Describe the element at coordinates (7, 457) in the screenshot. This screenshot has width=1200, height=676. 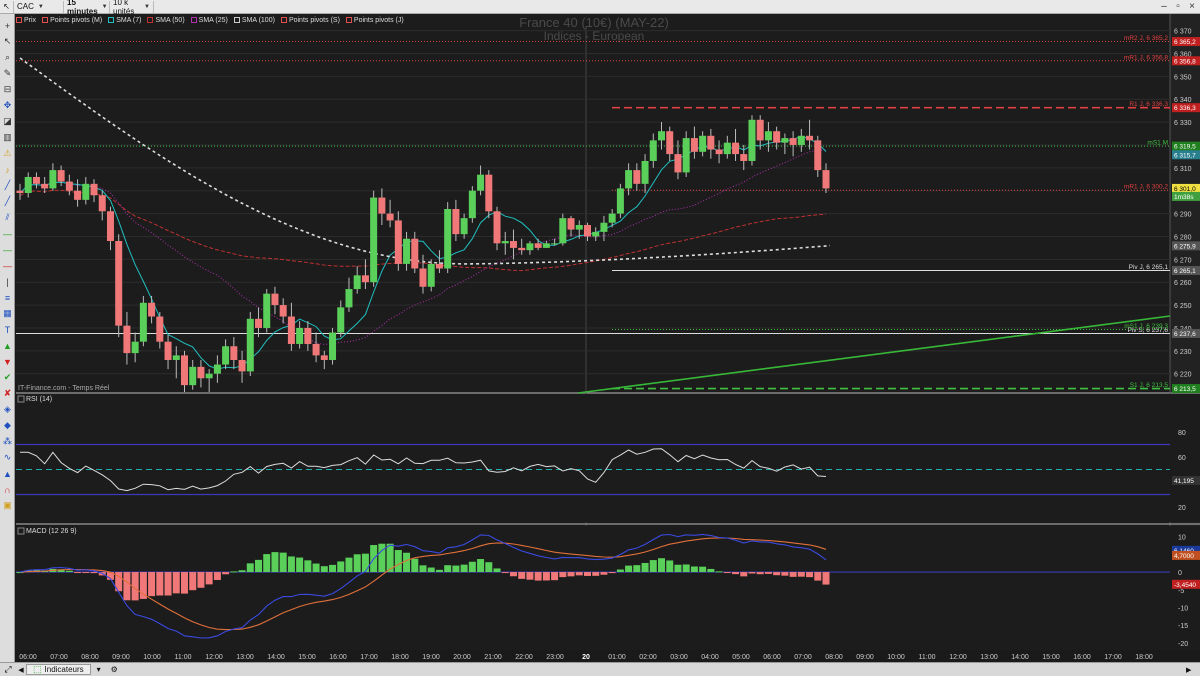
I see `wave-icon: ∿` at that location.